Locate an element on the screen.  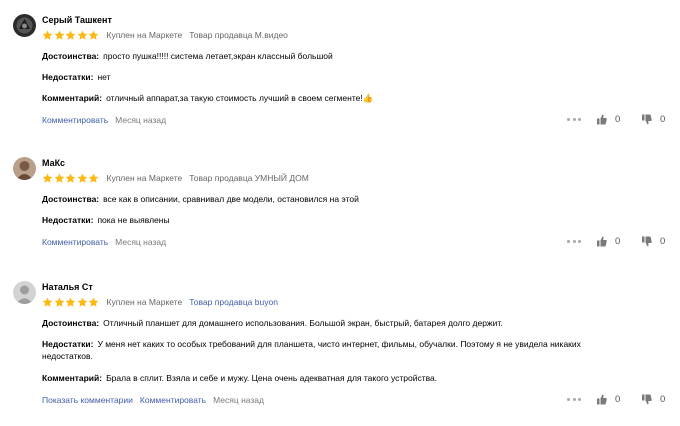
author-name: Наталья Ст is located at coordinates (67, 287).